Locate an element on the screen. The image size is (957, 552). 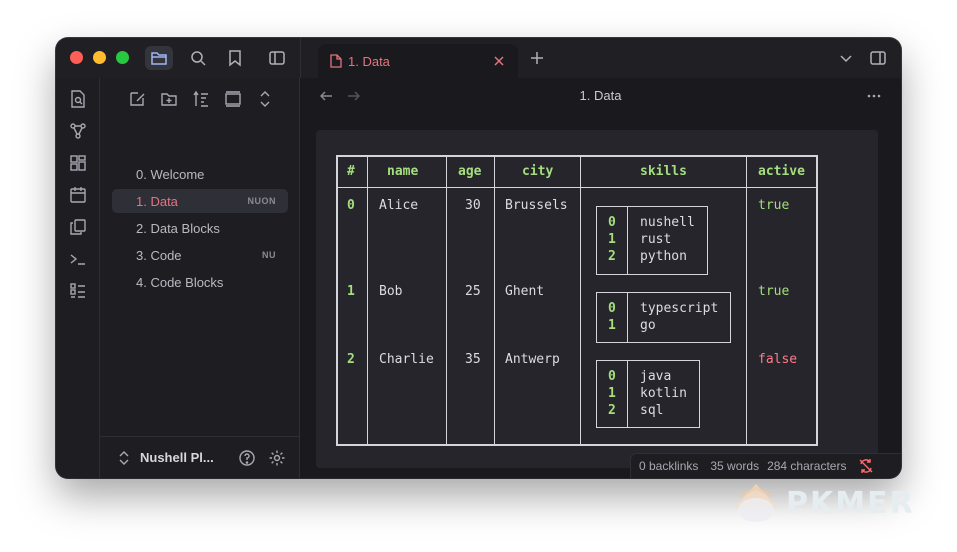
title-separator is located at coordinates (300, 58).